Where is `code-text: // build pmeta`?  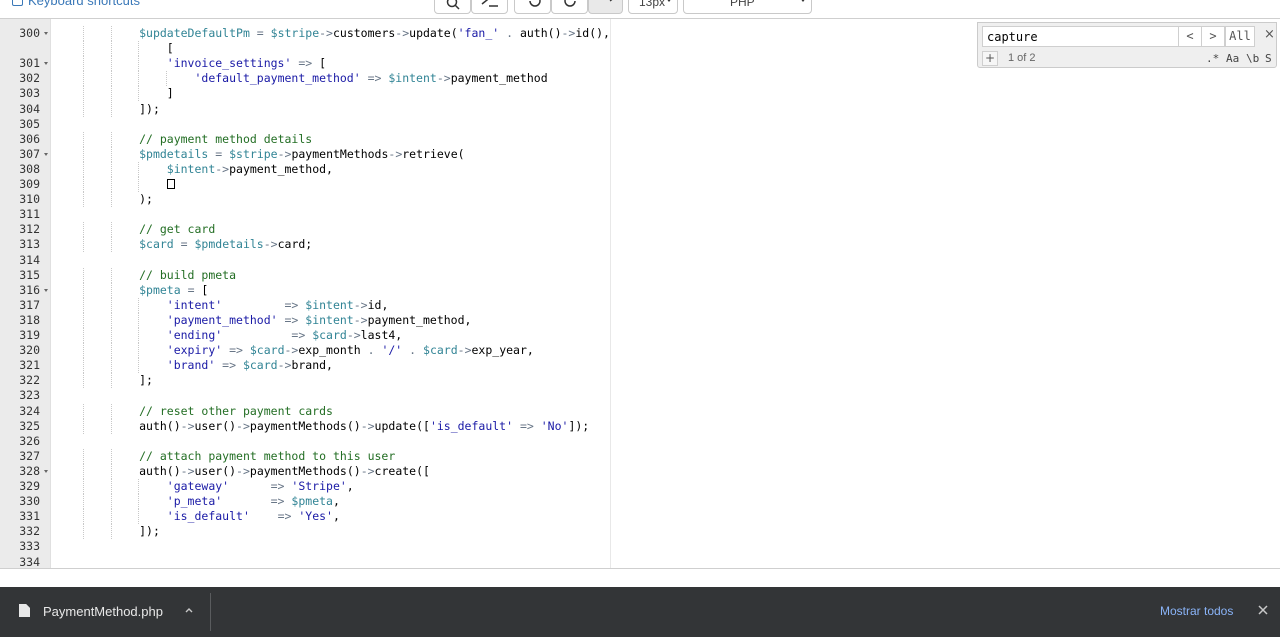 code-text: // build pmeta is located at coordinates (146, 275).